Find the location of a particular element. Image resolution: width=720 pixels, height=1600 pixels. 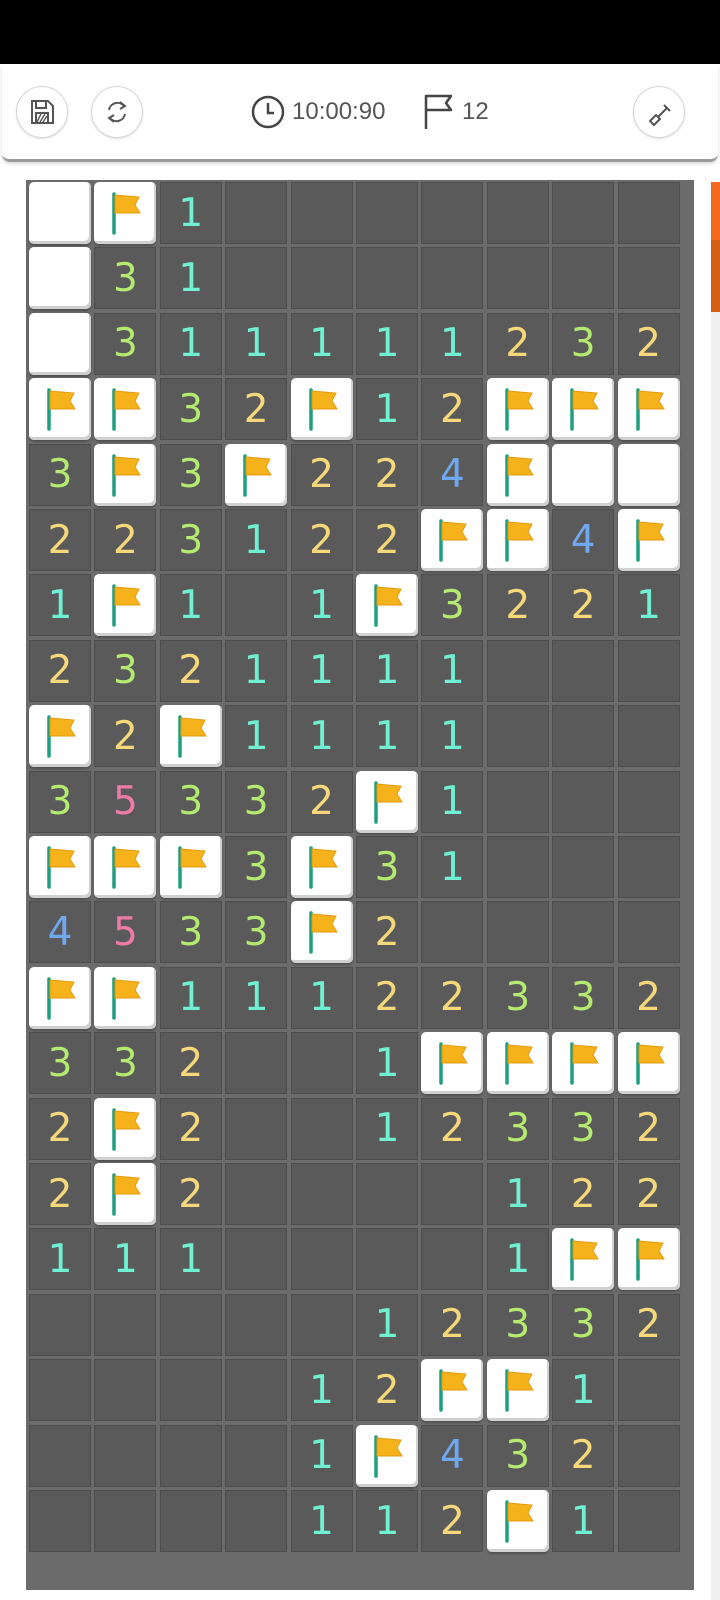

cell-number: 5 is located at coordinates (125, 932).